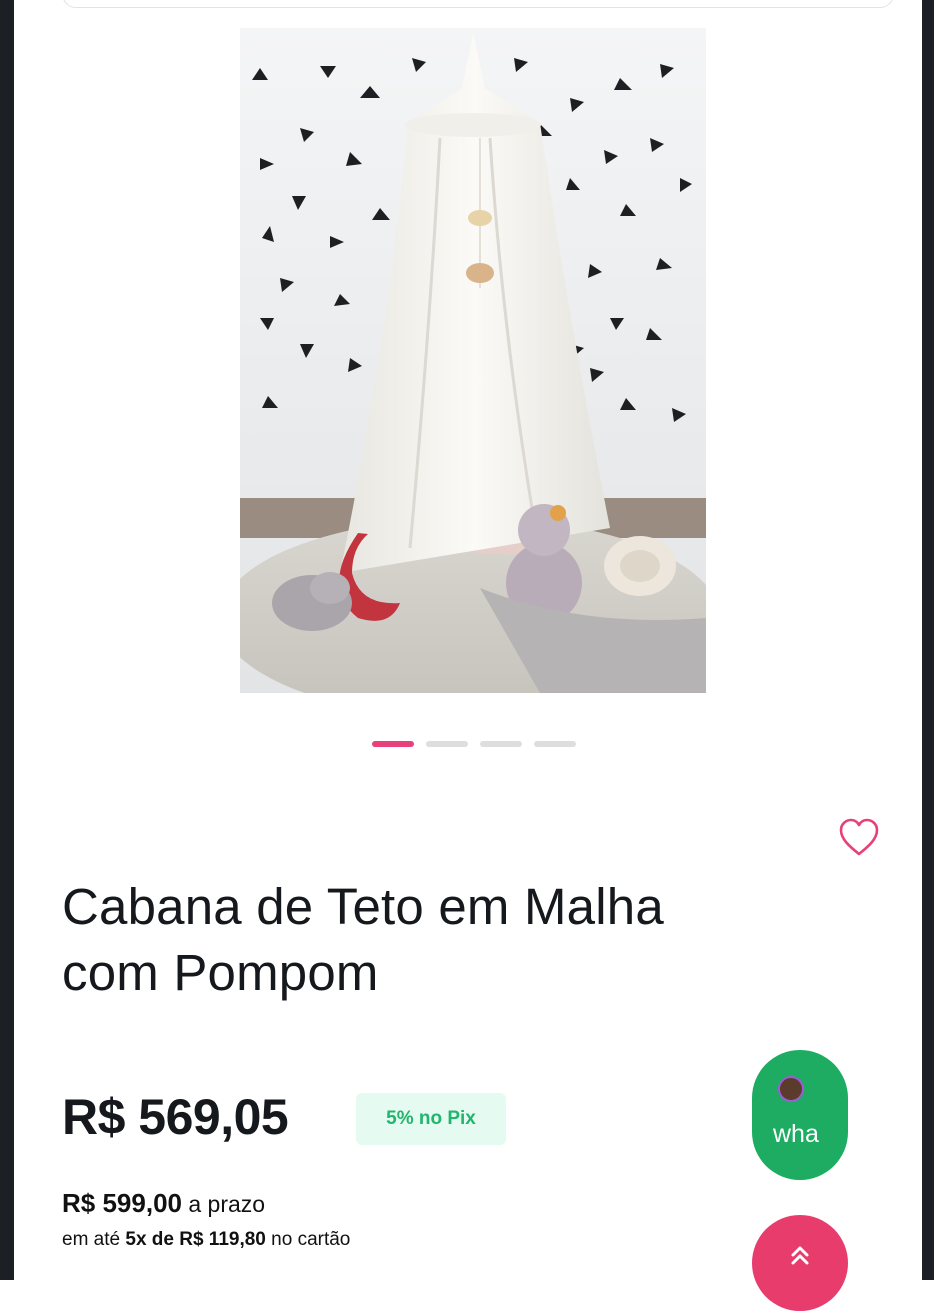  I want to click on full-price-line: R$ 599,00 a prazo, so click(163, 1203).